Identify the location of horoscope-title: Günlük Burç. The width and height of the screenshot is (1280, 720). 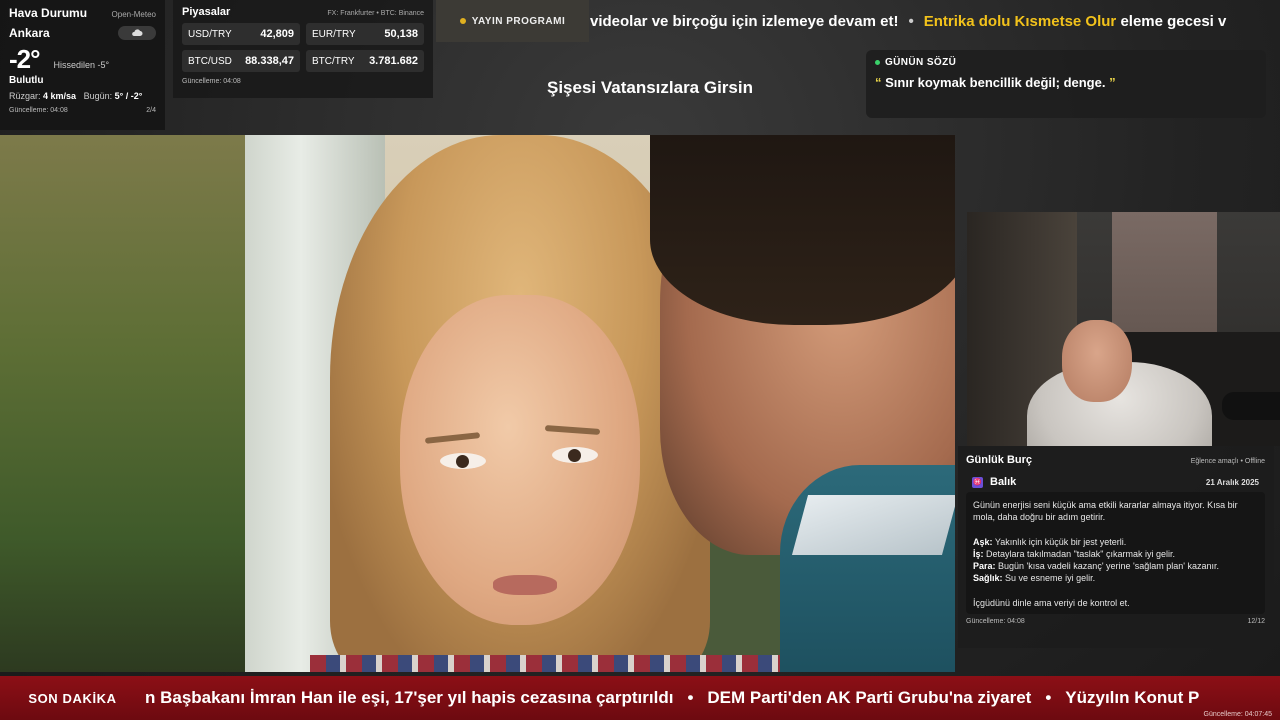
(999, 460).